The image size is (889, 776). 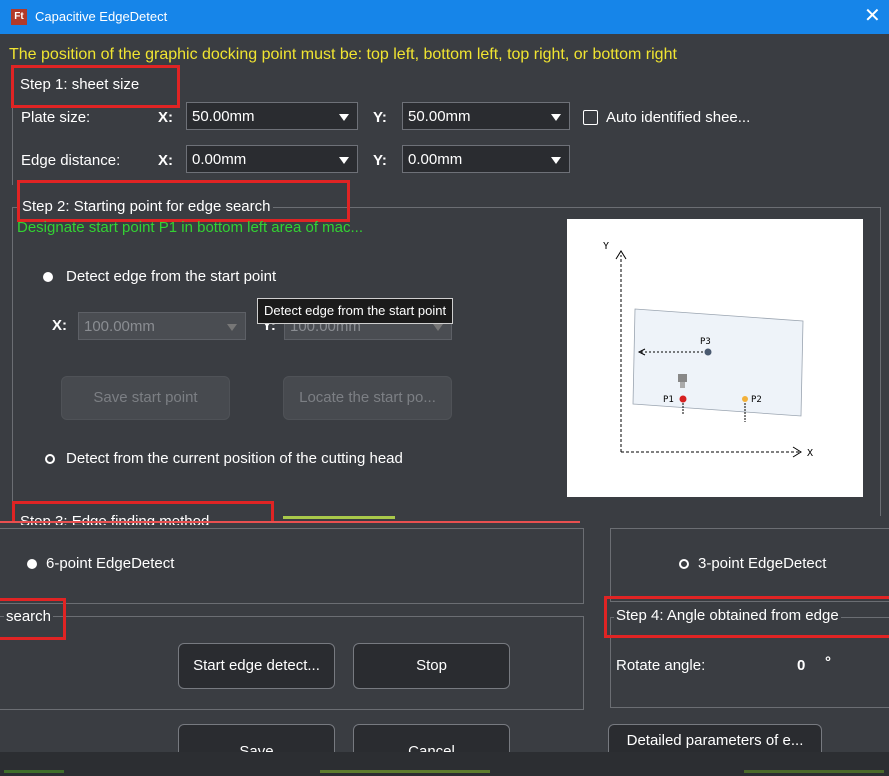 What do you see at coordinates (762, 563) in the screenshot?
I see `option-three-point-label: 3-point EdgeDetect` at bounding box center [762, 563].